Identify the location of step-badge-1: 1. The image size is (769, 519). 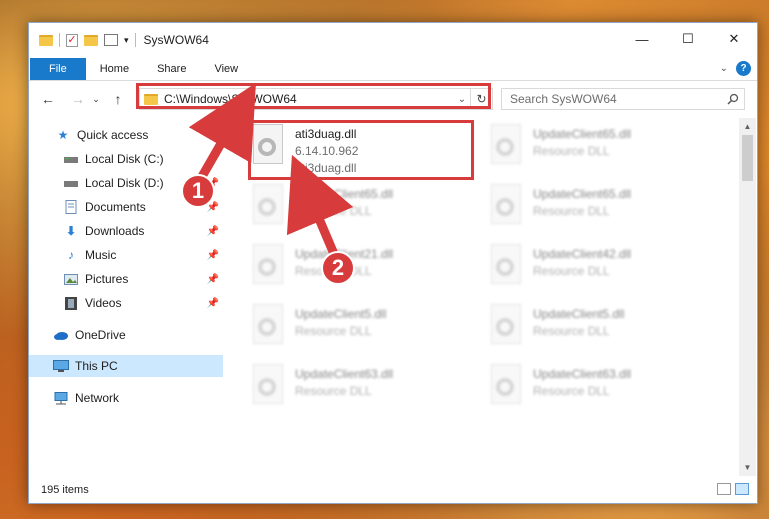
(198, 191).